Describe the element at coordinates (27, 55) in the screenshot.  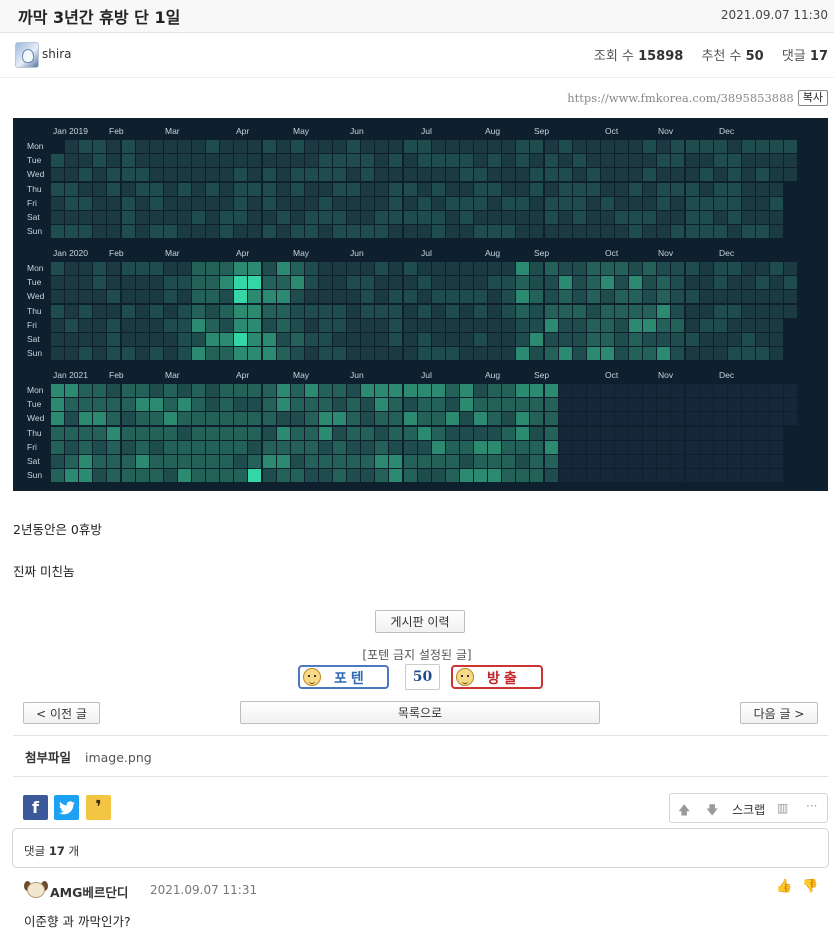
I see `avatar` at that location.